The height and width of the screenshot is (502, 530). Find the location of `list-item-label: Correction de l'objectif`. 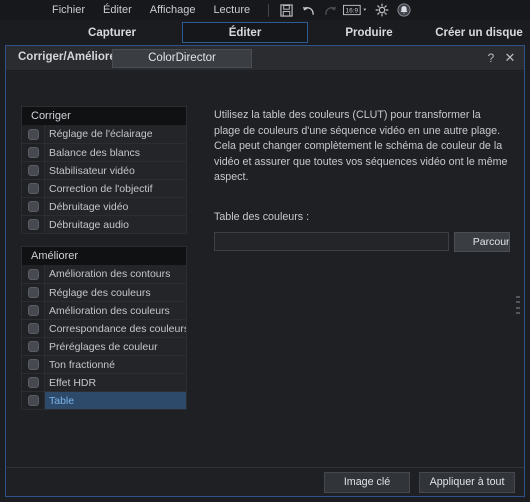

list-item-label: Correction de l'objectif is located at coordinates (101, 188).